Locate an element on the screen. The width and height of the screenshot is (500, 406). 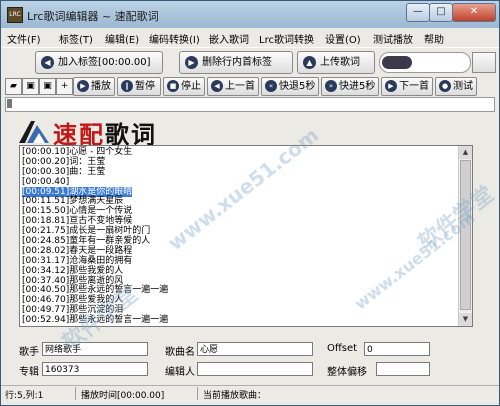
menu-tag: 标签(T) is located at coordinates (76, 38).